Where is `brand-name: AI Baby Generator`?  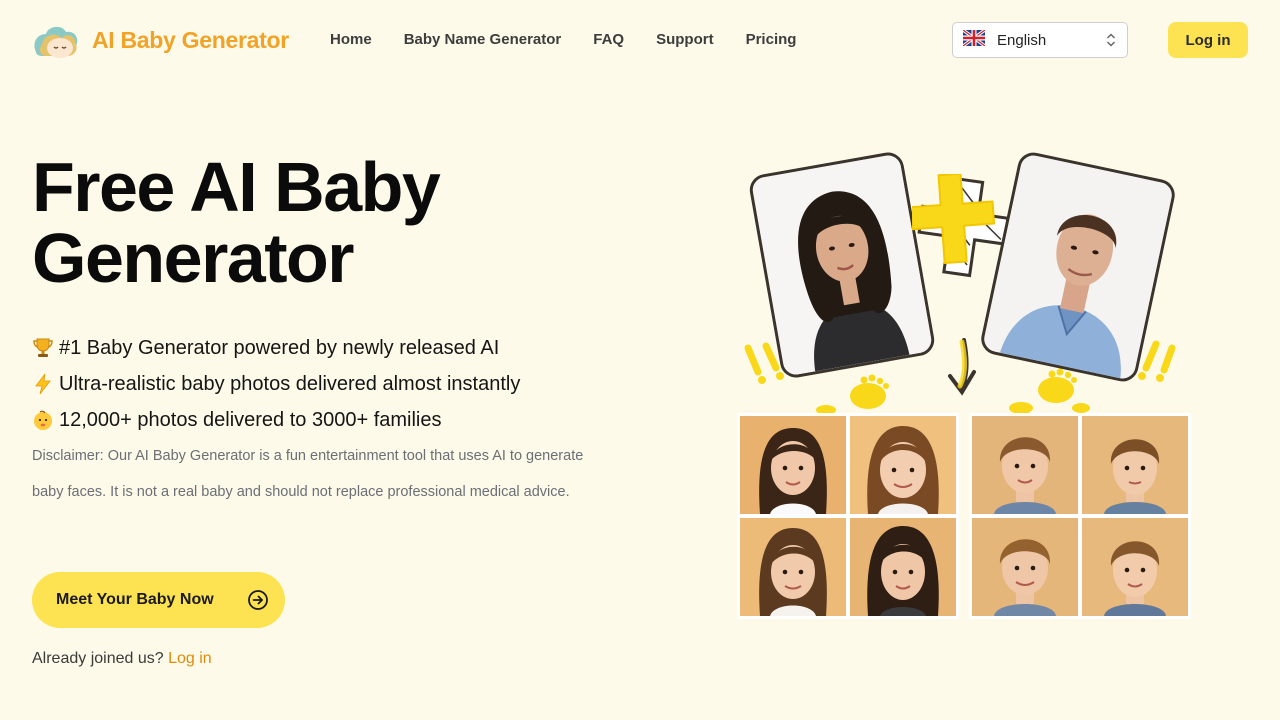 brand-name: AI Baby Generator is located at coordinates (190, 39).